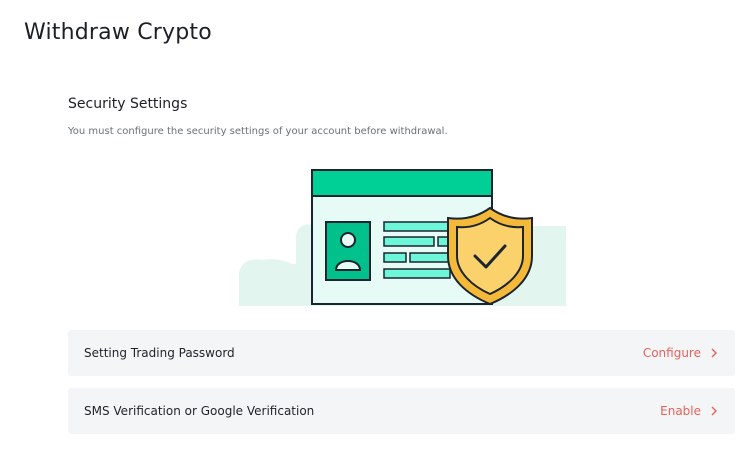  What do you see at coordinates (348, 240) in the screenshot?
I see `user-head-icon` at bounding box center [348, 240].